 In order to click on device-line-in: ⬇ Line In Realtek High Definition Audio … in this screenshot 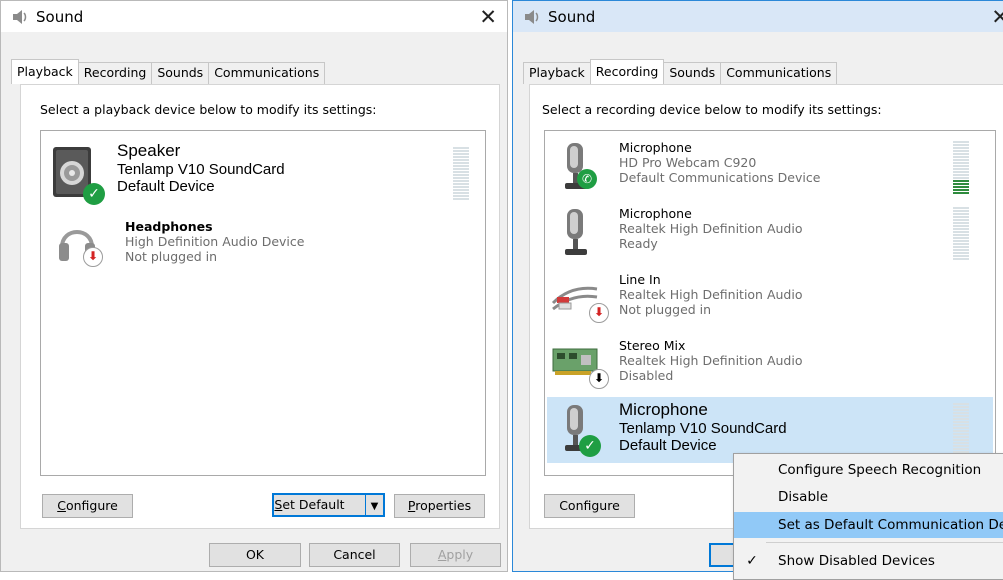, I will do `click(770, 298)`.